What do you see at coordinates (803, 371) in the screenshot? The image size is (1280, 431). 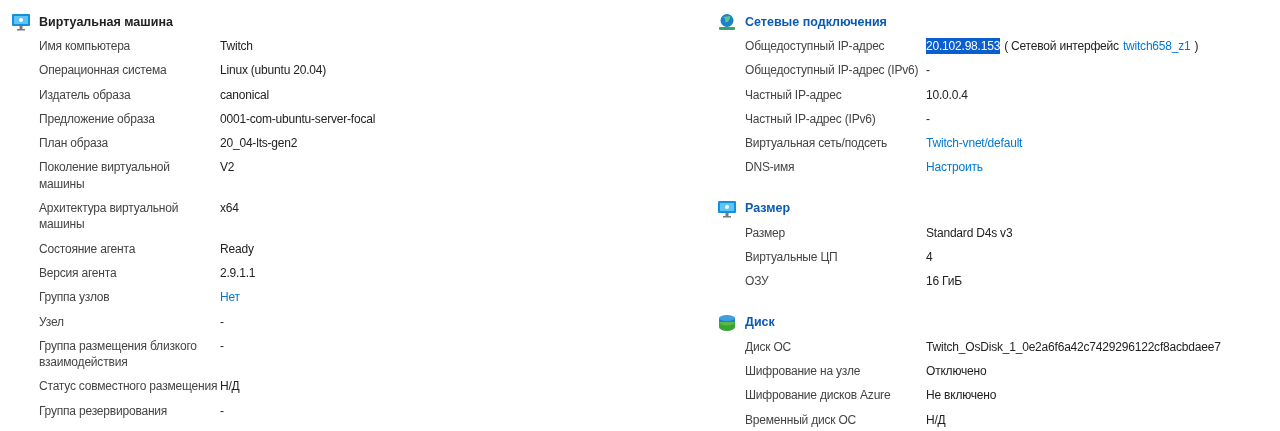 I see `property-label: Шифрование на узле` at bounding box center [803, 371].